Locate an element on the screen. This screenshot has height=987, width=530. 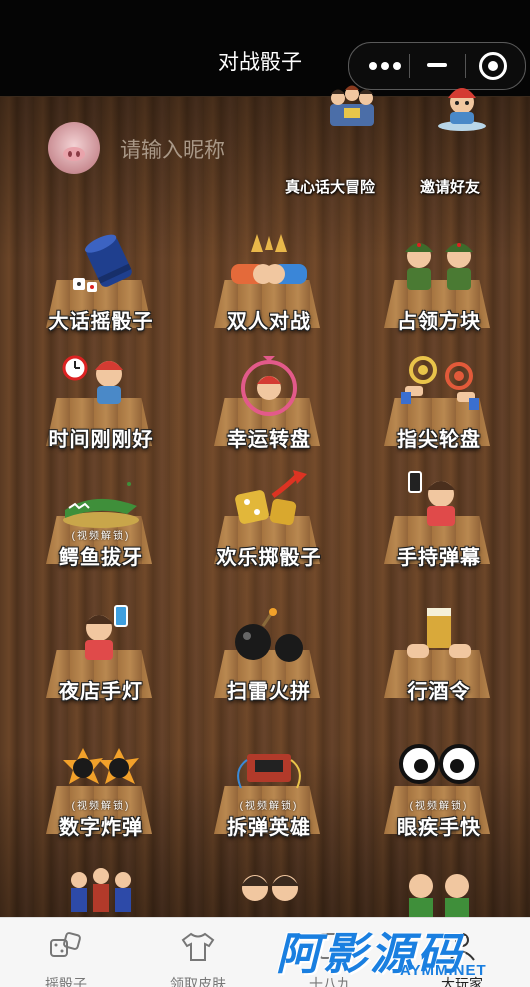
tab-bar: 摇骰子 领取皮肤 十八九 大玩家 is located at coordinates (265, 952).